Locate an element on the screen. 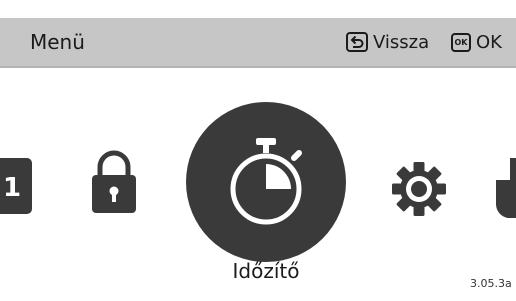 This screenshot has width=516, height=301. stopwatch-icon is located at coordinates (266, 181).